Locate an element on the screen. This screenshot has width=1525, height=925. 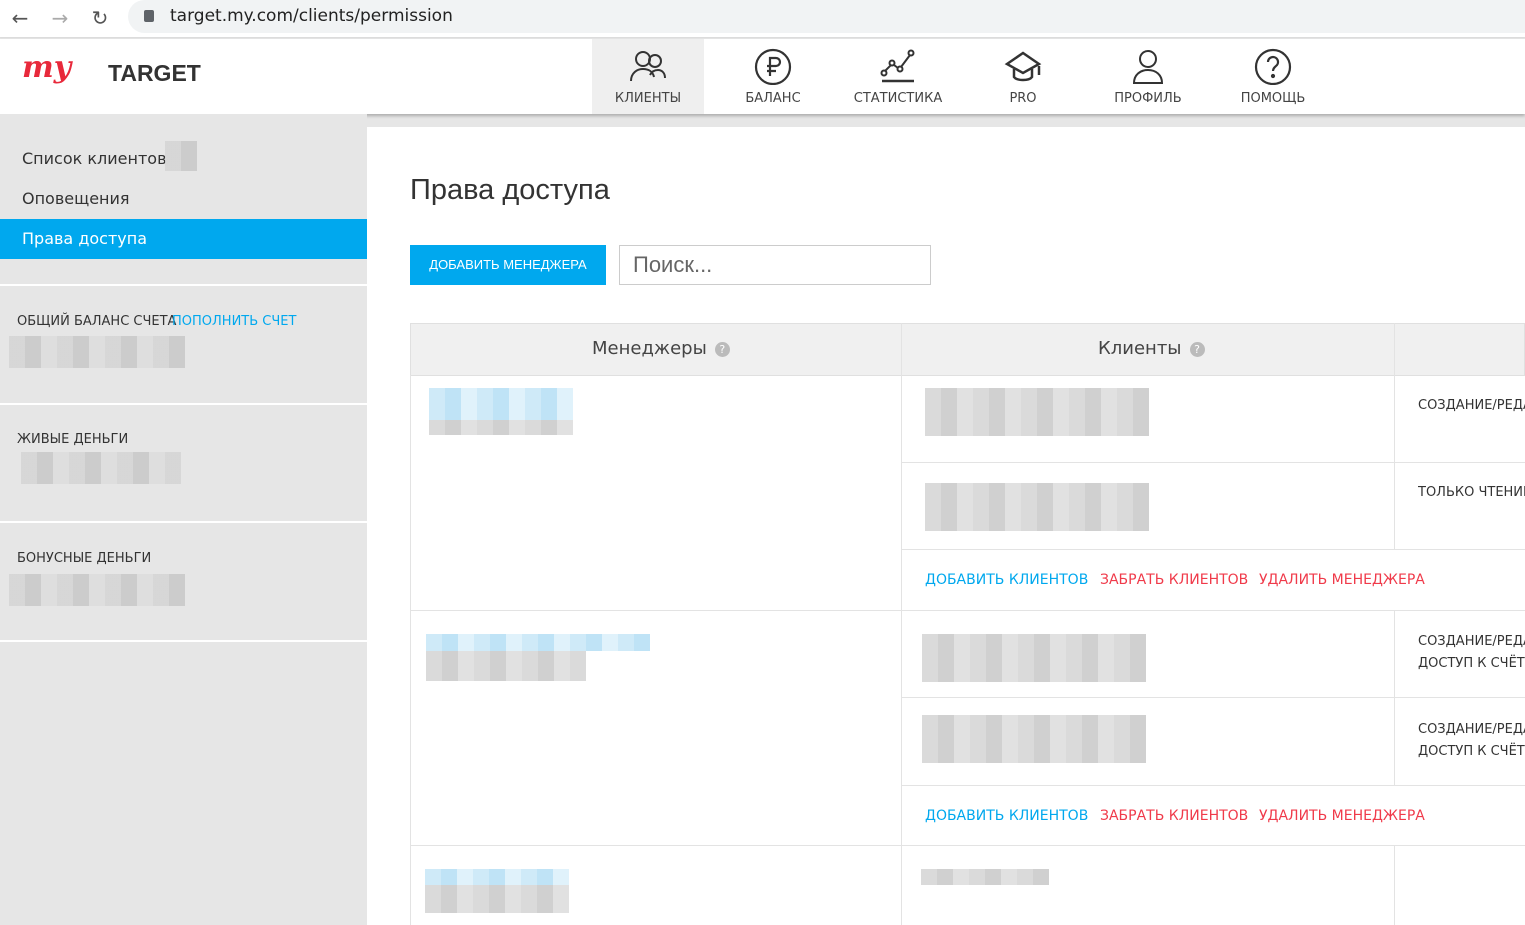
logo-text: TARGET is located at coordinates (154, 73).